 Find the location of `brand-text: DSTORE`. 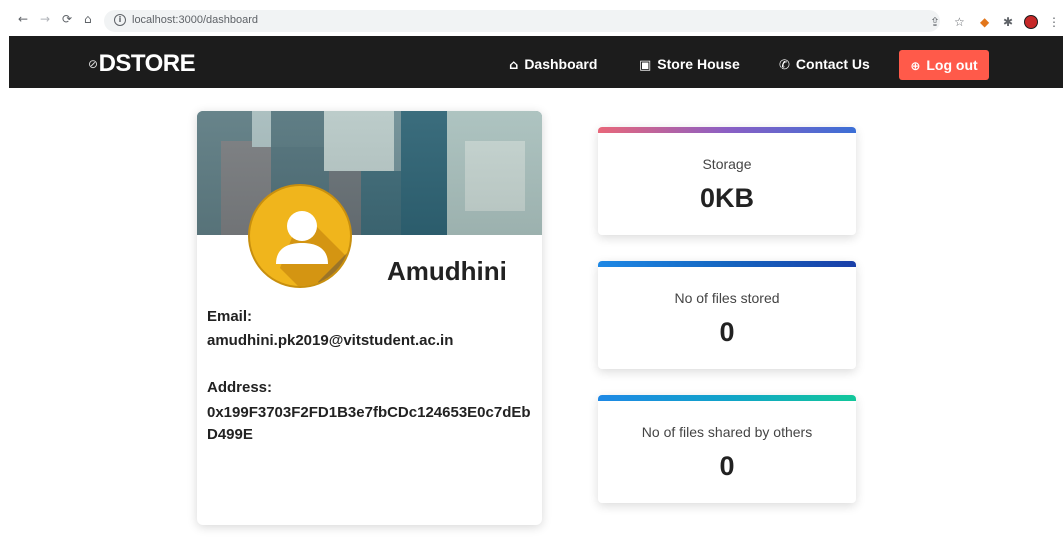

brand-text: DSTORE is located at coordinates (147, 63).